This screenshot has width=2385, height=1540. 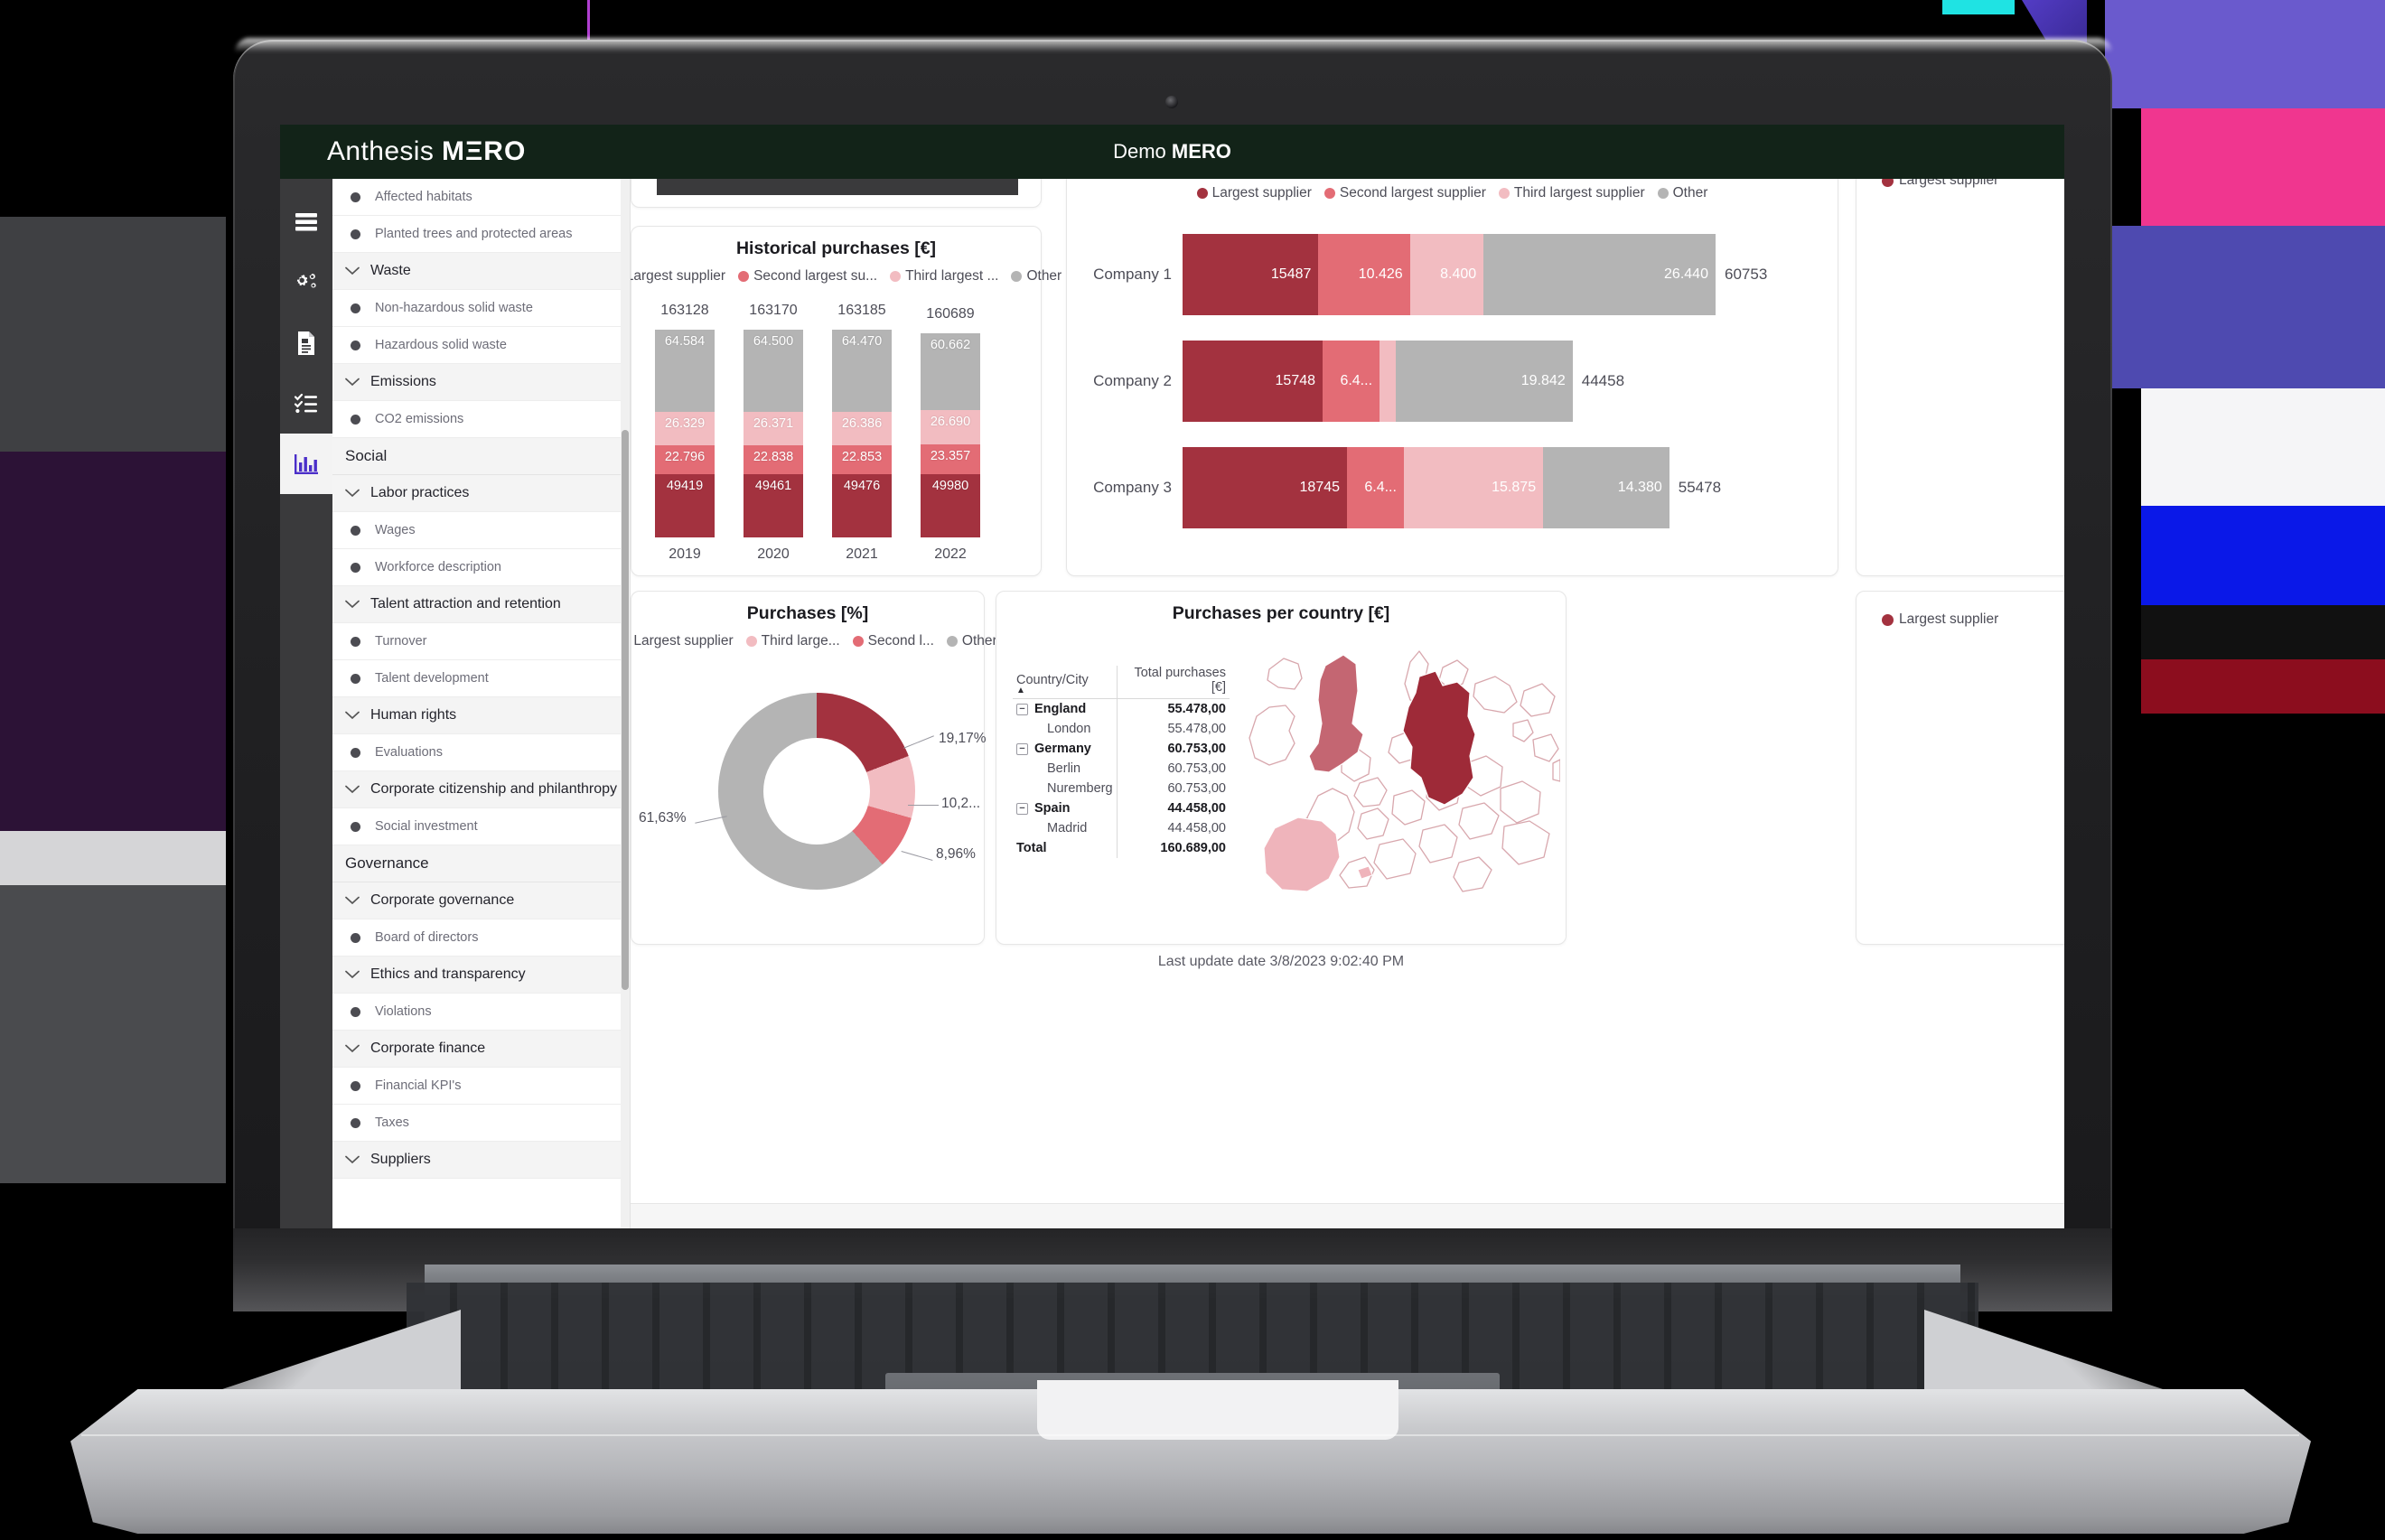 What do you see at coordinates (1364, 274) in the screenshot?
I see `company-bar-segment: 10.426` at bounding box center [1364, 274].